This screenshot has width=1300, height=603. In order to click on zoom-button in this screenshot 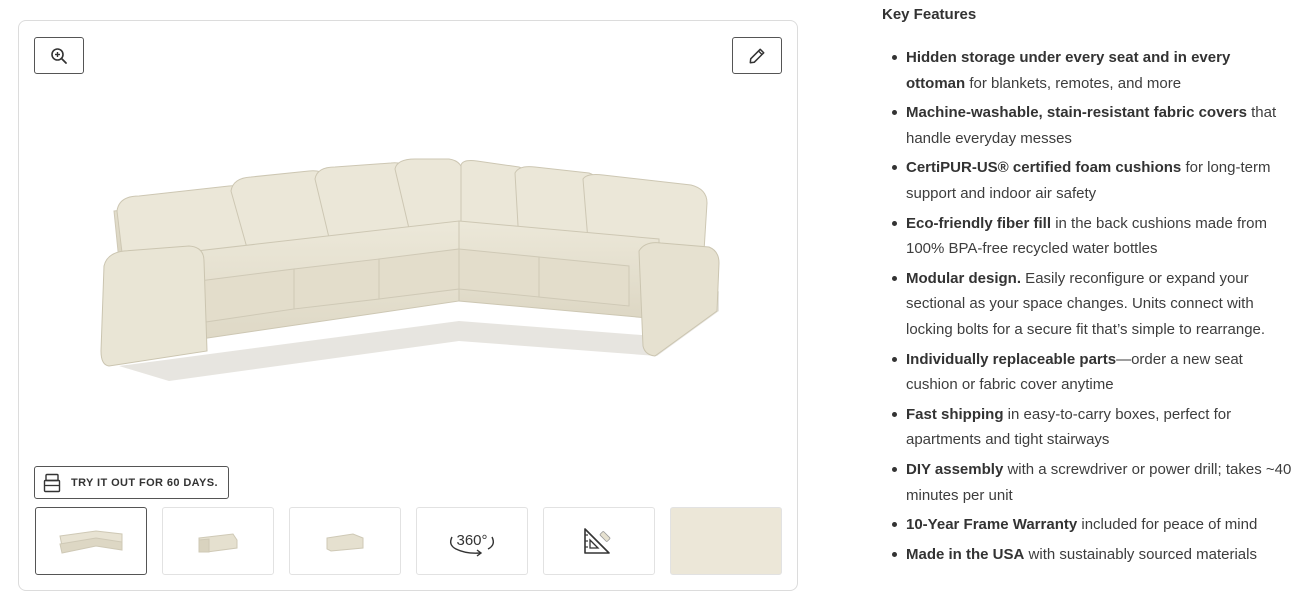, I will do `click(59, 55)`.